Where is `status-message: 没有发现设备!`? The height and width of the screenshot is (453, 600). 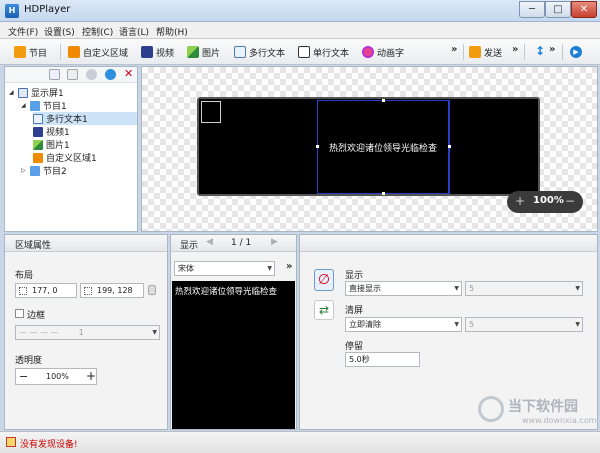 status-message: 没有发现设备! is located at coordinates (49, 445).